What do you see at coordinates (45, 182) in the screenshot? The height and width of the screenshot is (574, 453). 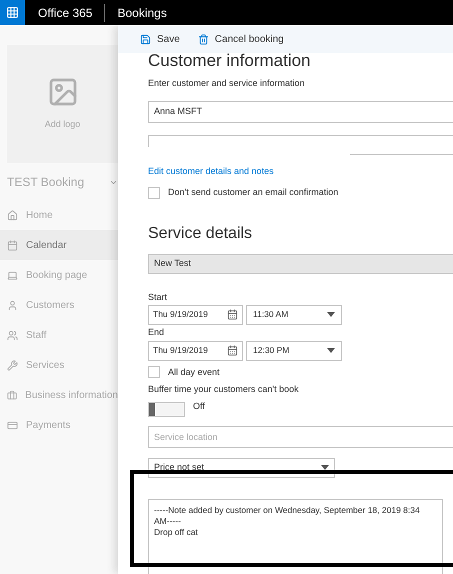 I see `business-name: TEST Booking` at bounding box center [45, 182].